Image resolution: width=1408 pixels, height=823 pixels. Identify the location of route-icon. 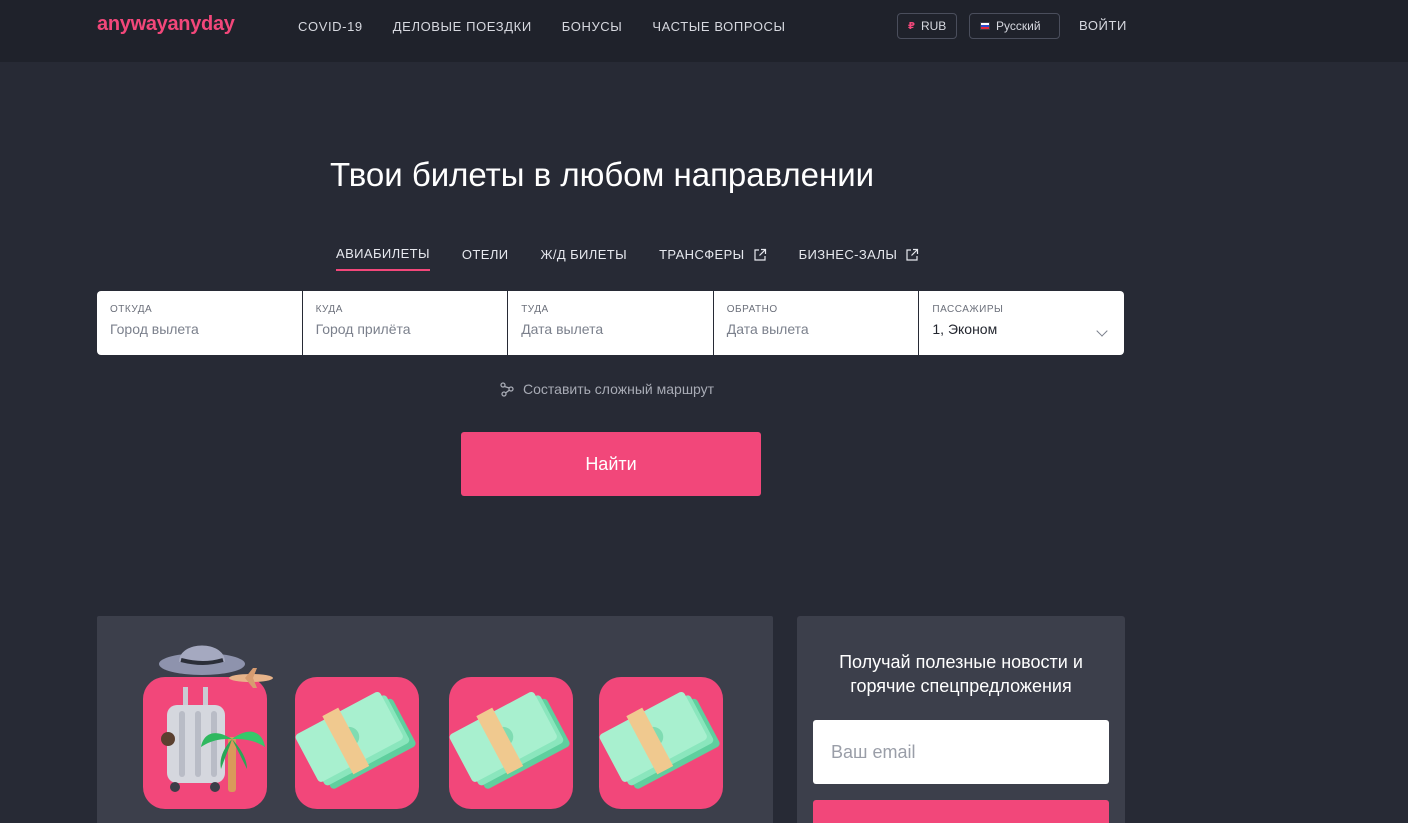
(507, 389).